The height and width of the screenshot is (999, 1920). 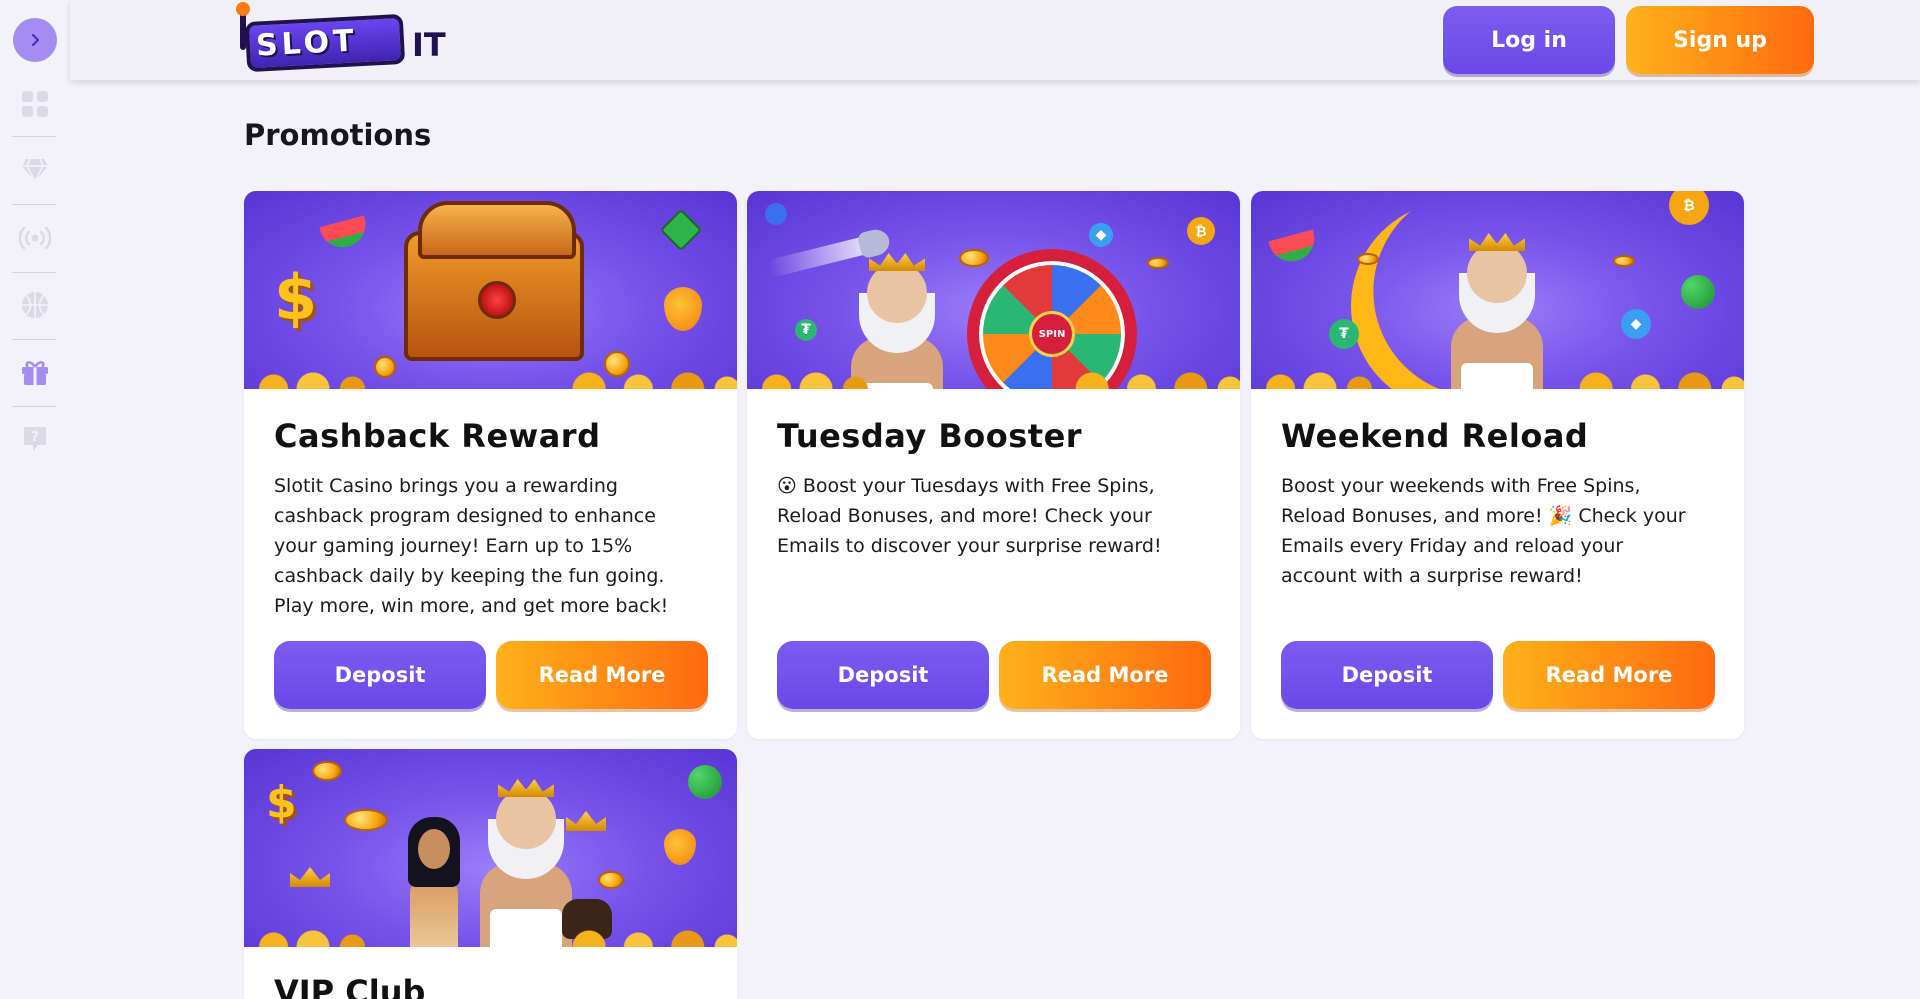 I want to click on promo-description-line: your gaming journey! Earn up to 15%, so click(x=453, y=546).